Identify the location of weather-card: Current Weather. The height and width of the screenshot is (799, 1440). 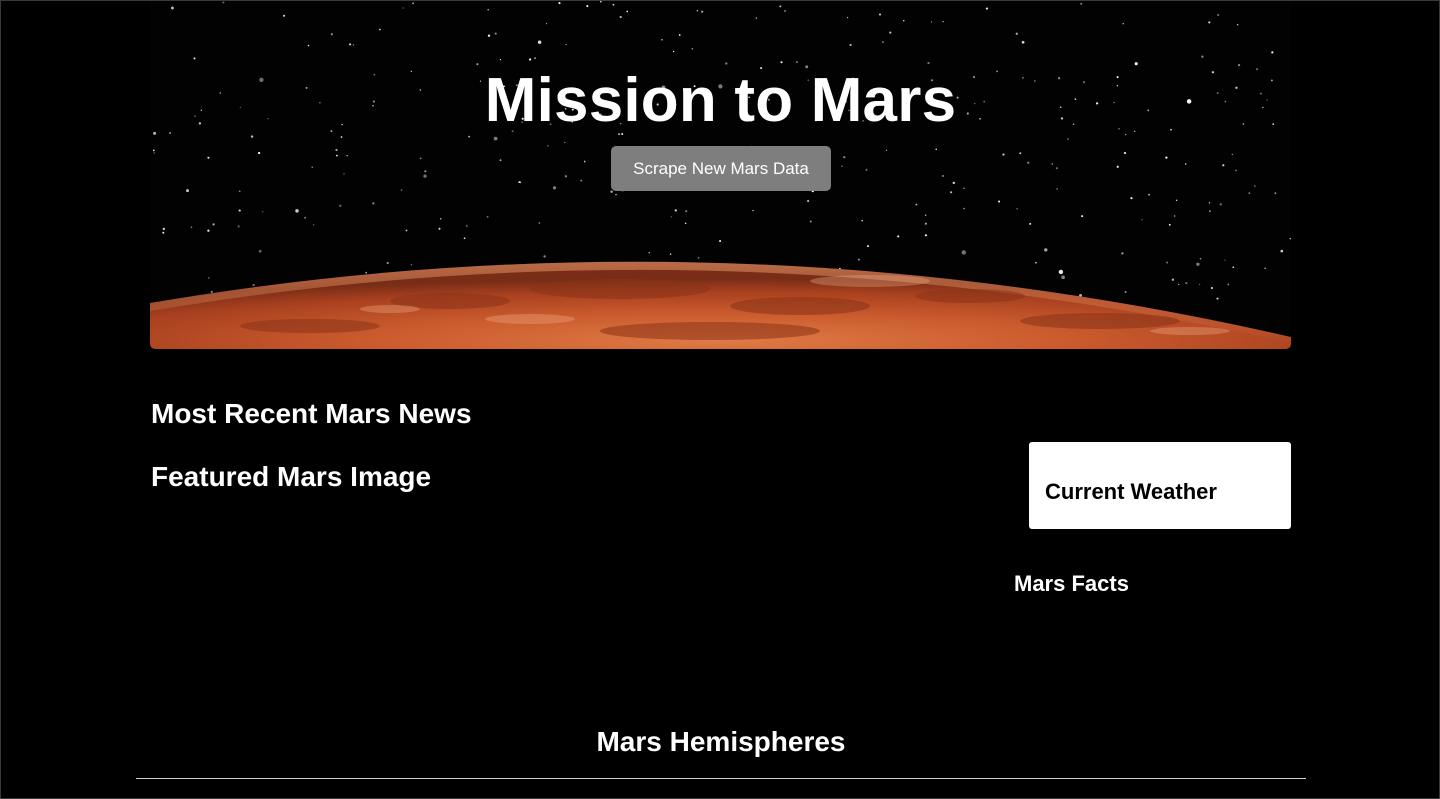
(1160, 485).